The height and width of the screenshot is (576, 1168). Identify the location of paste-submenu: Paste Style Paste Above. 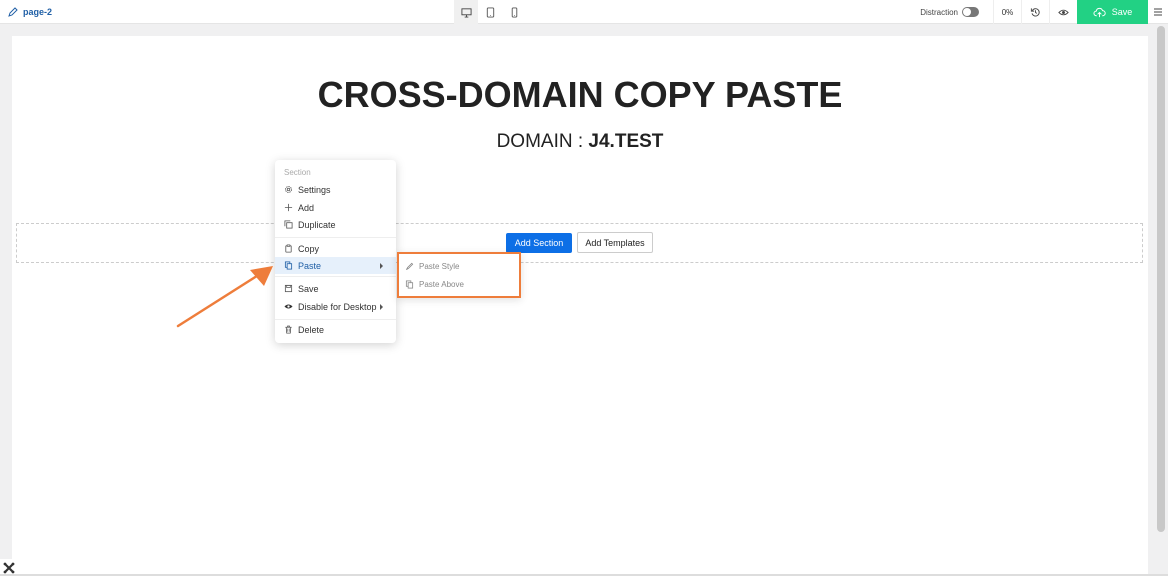
(459, 275).